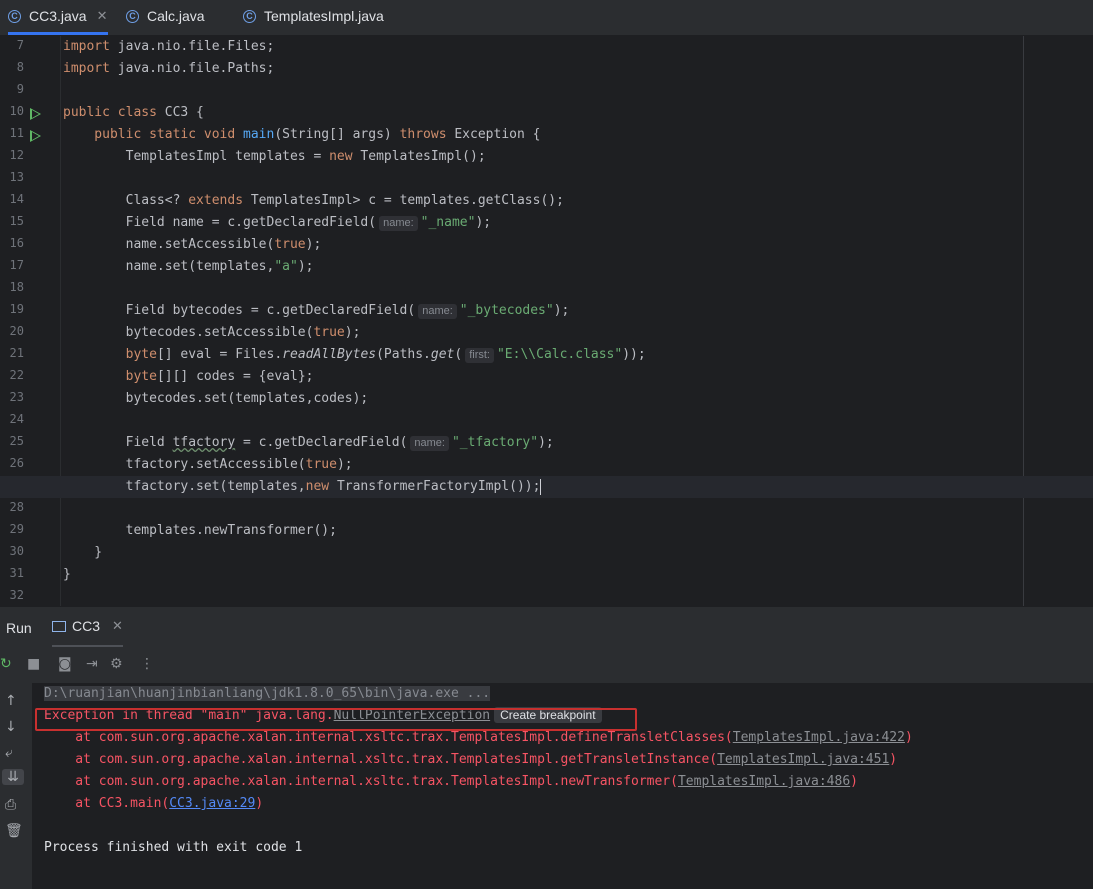 The image size is (1093, 889). I want to click on code-line: name.setAccessible(true);, so click(546, 245).